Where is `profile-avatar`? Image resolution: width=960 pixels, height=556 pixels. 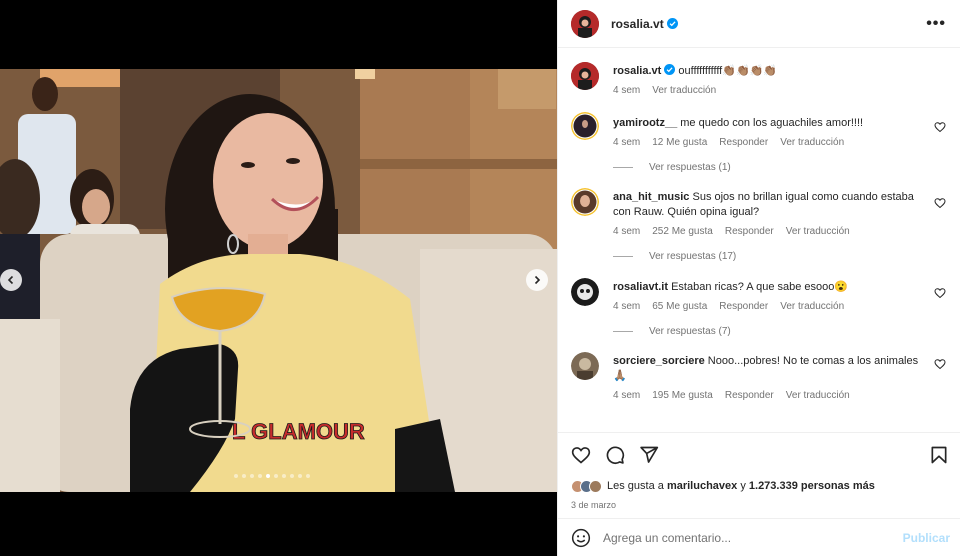
profile-avatar is located at coordinates (585, 23).